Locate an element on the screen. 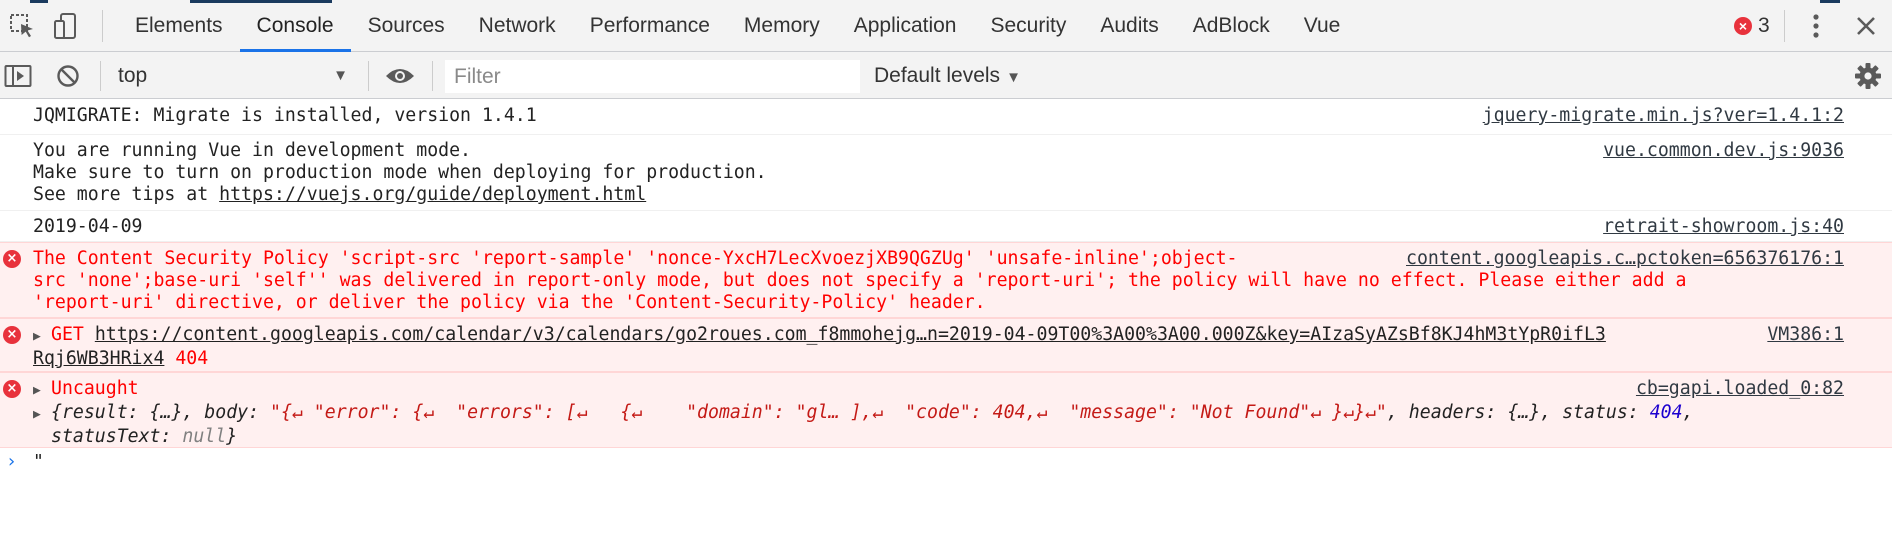  tab-network: Network is located at coordinates (517, 26).